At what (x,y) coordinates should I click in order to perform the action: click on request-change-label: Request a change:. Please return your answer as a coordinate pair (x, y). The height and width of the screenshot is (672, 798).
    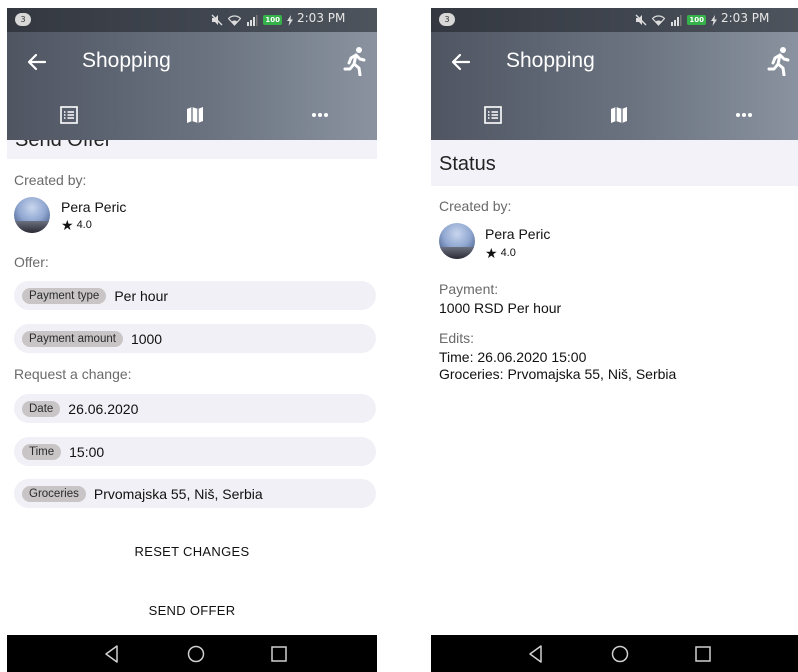
    Looking at the image, I should click on (73, 374).